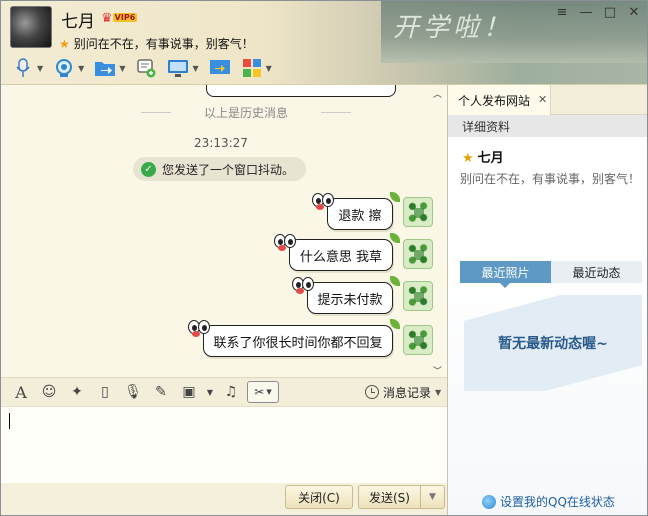 The width and height of the screenshot is (648, 516). I want to click on message-history-button: 消息记录 ▼, so click(403, 392).